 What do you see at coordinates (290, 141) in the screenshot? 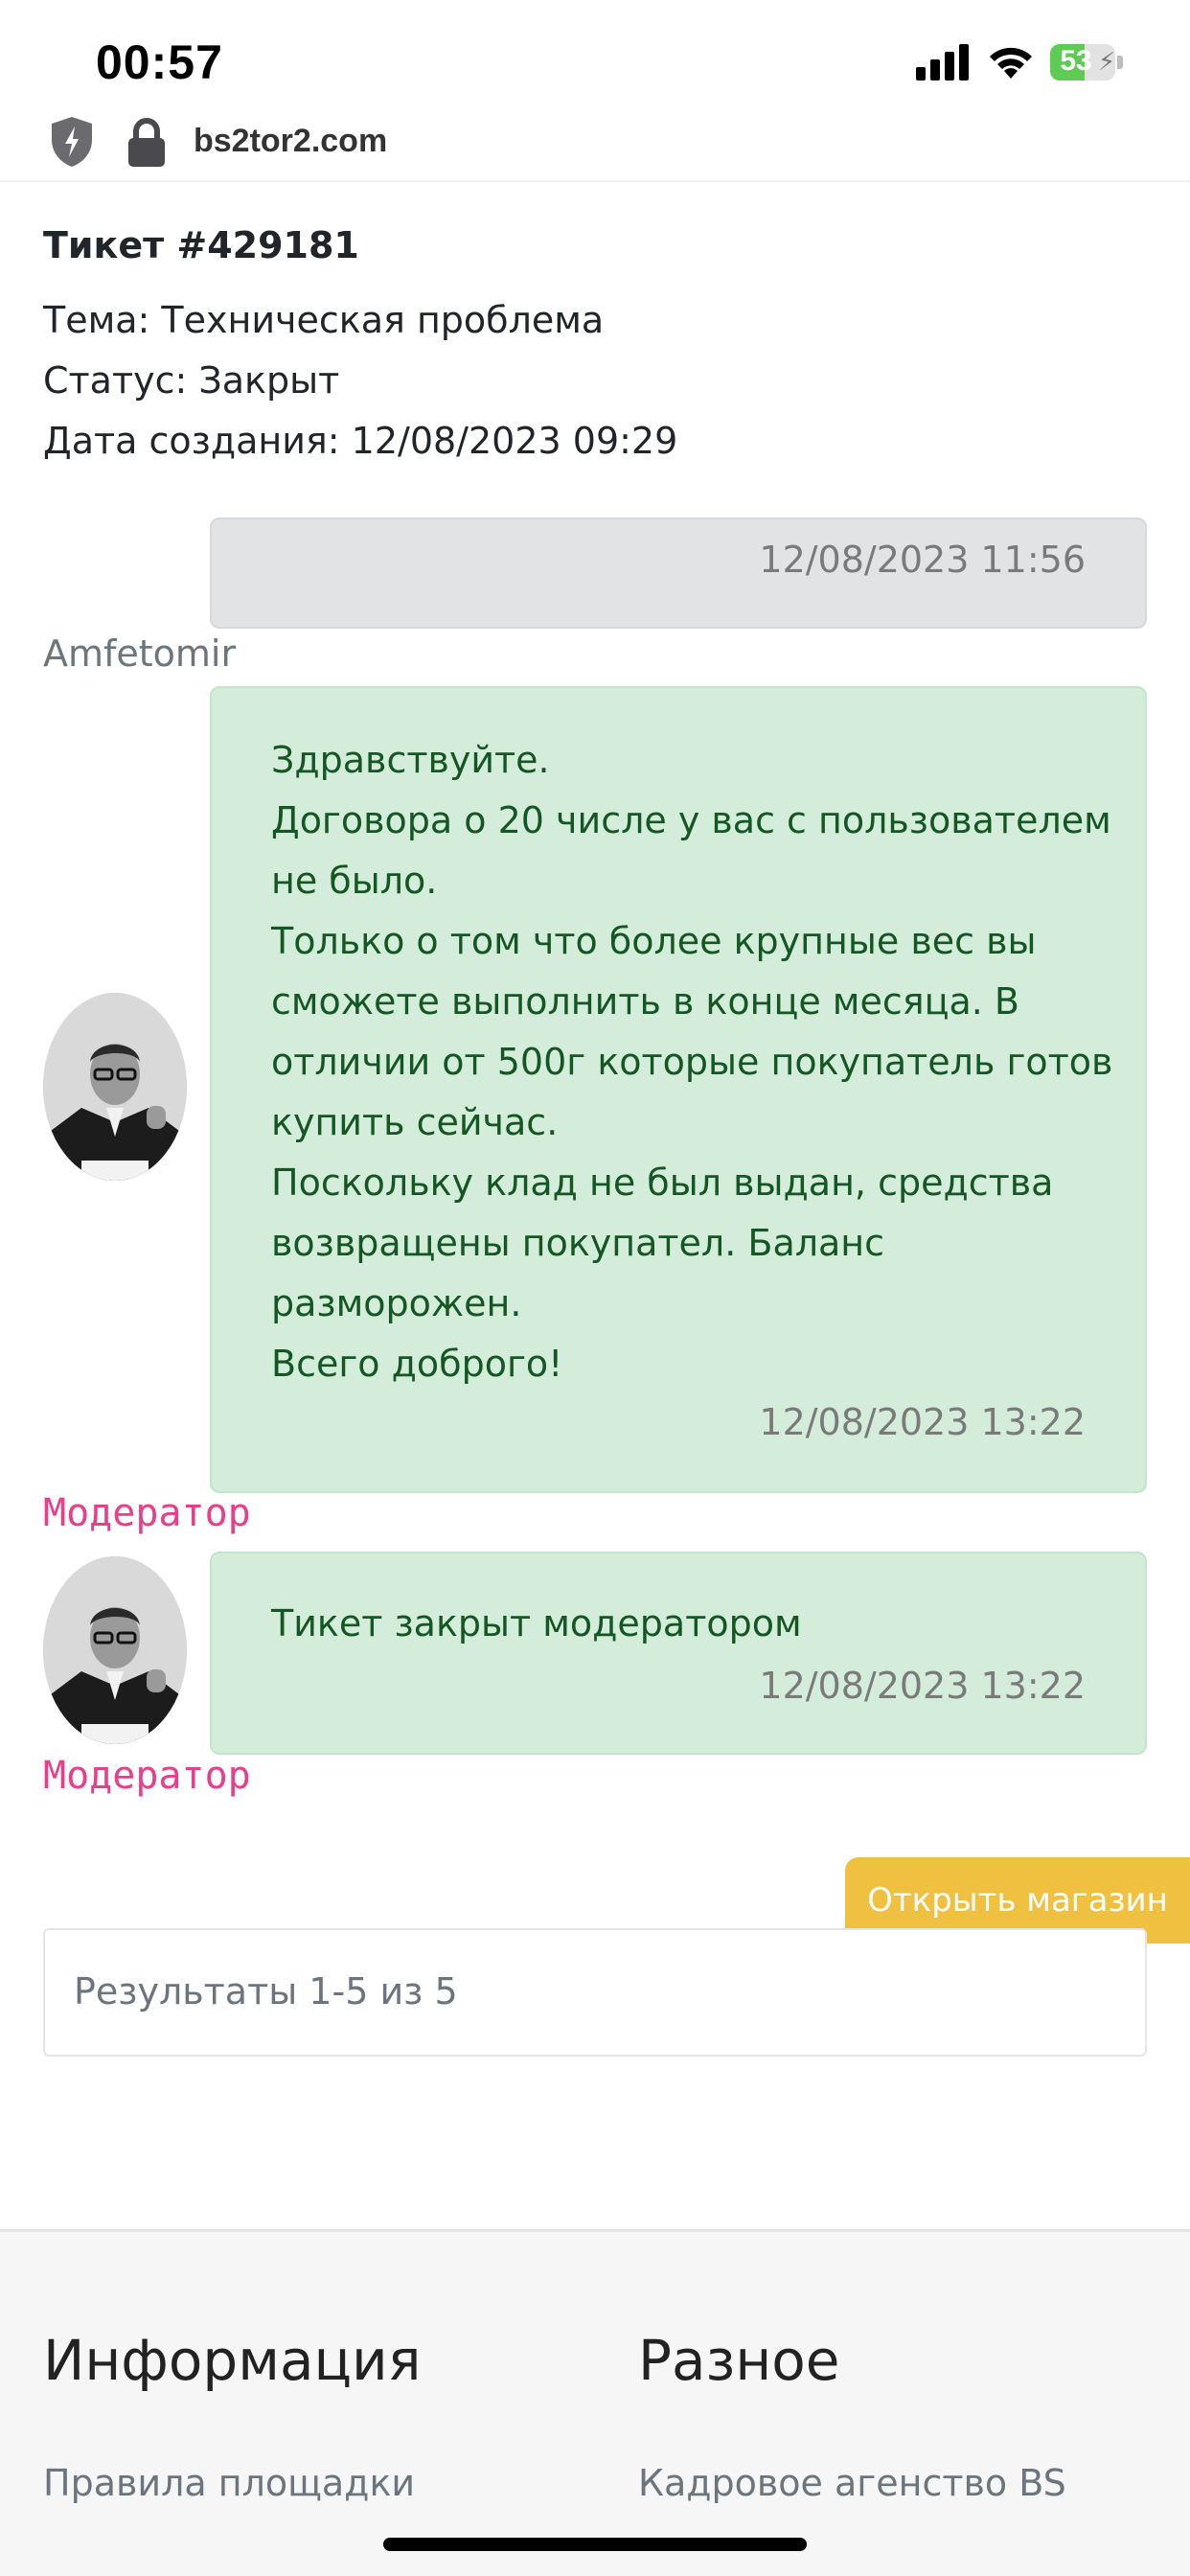
I see `url-text: bs2tor2.com` at bounding box center [290, 141].